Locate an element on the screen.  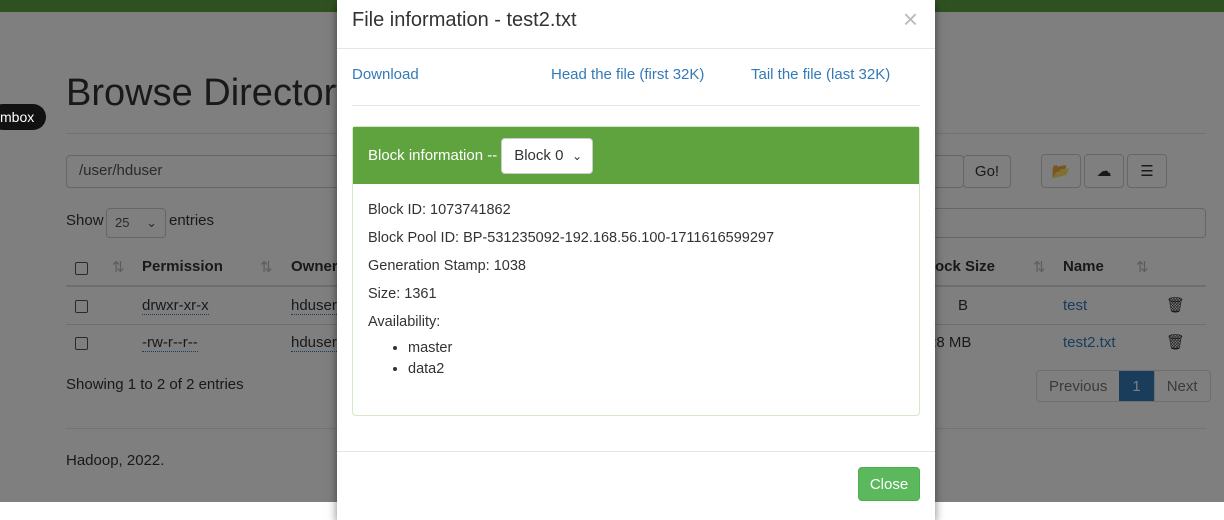
chevron-down-icon: ⌄ is located at coordinates (577, 155).